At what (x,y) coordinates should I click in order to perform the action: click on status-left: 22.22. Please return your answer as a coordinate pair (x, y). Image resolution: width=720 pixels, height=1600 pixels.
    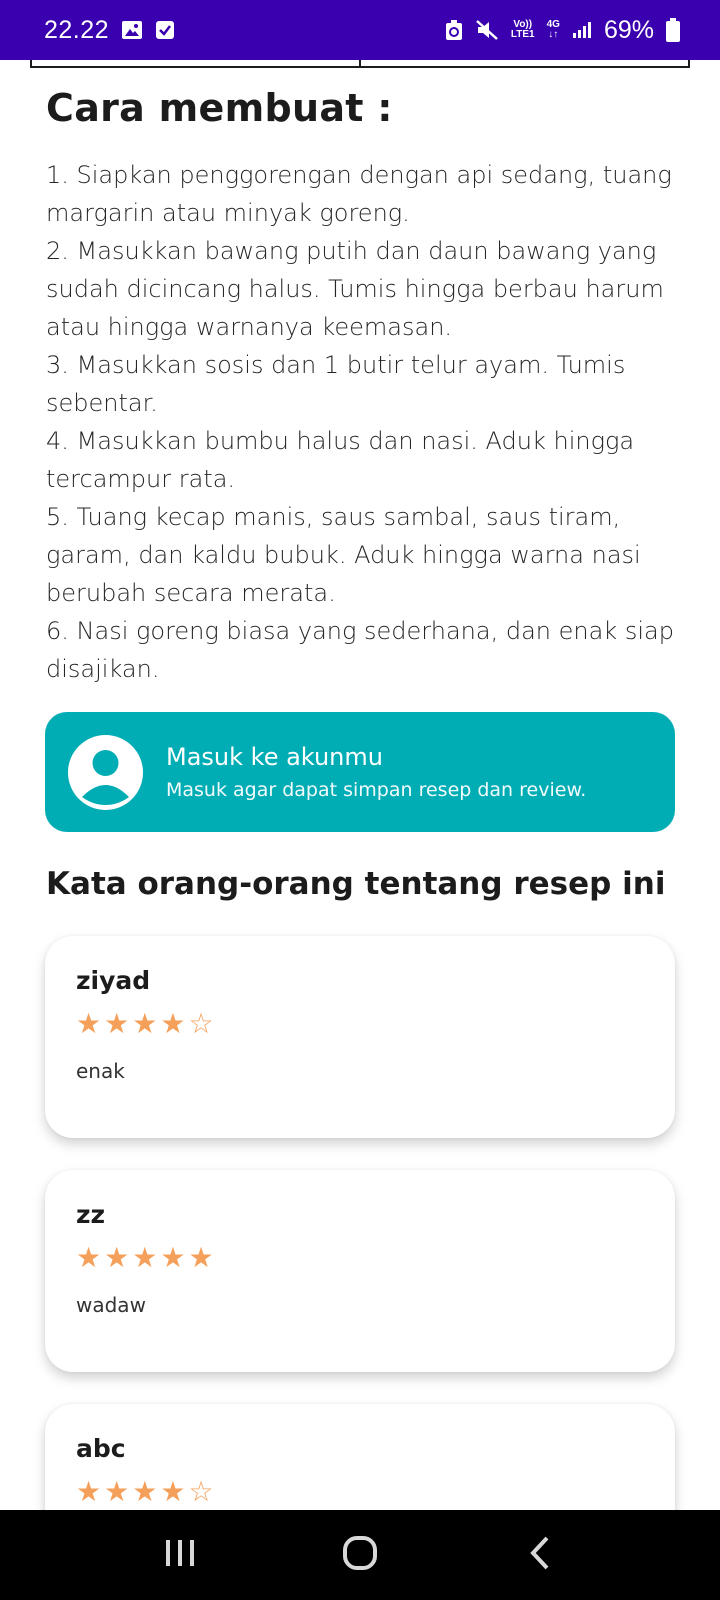
    Looking at the image, I should click on (109, 30).